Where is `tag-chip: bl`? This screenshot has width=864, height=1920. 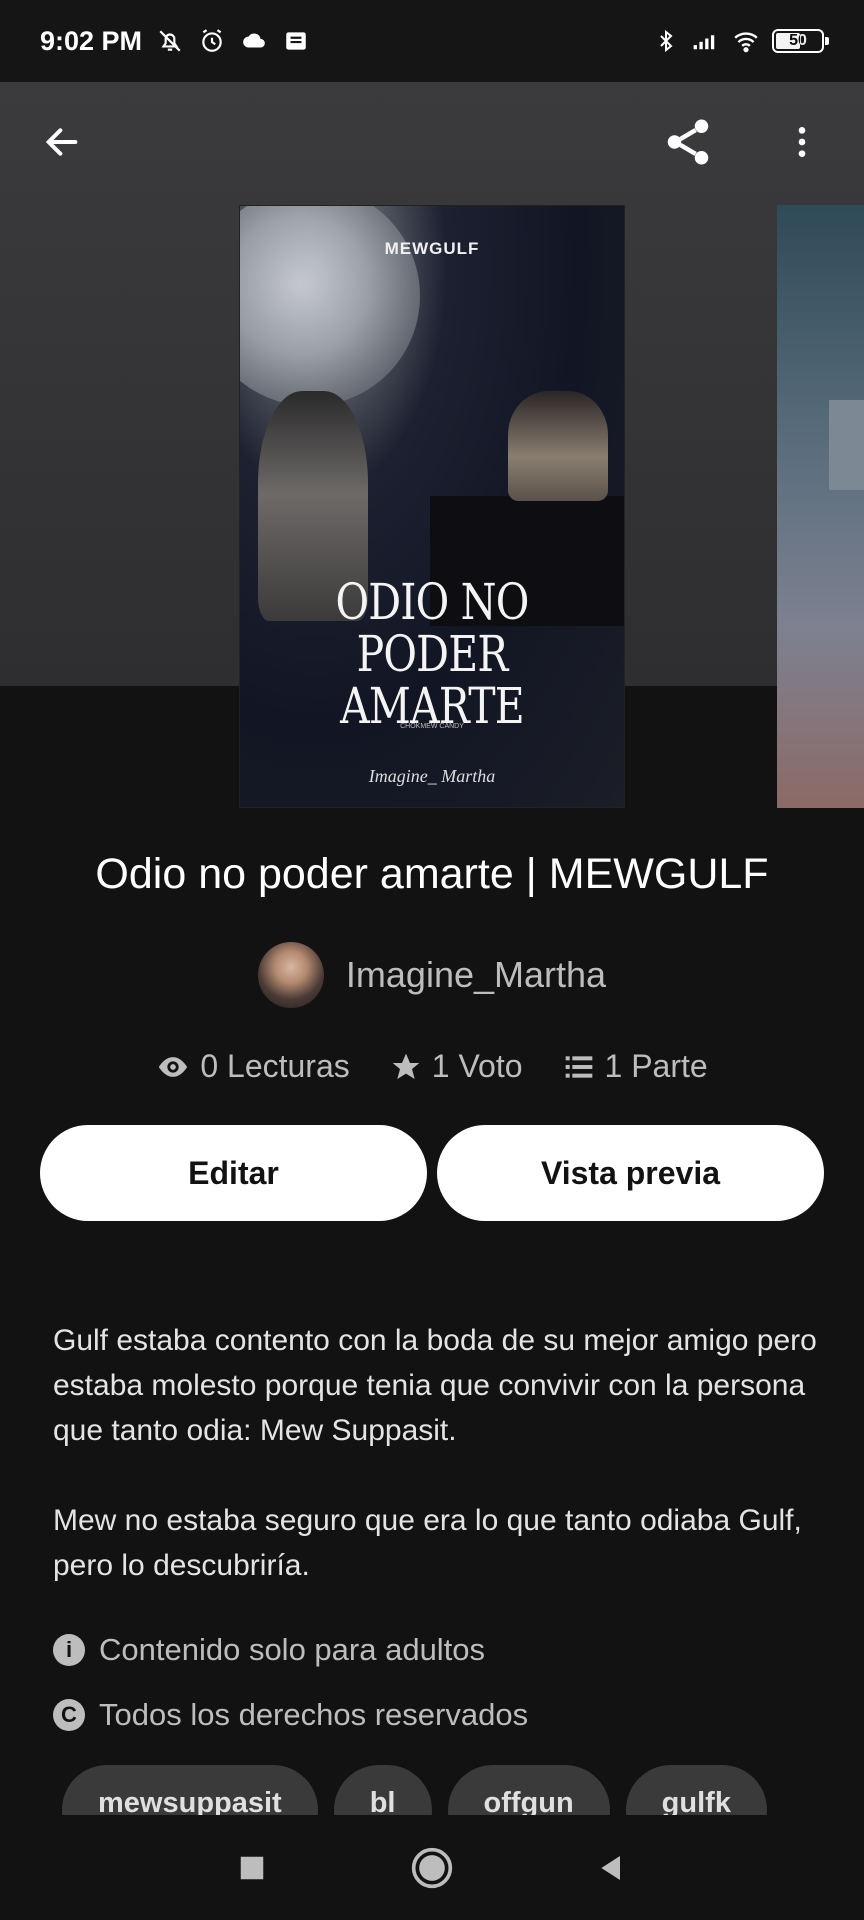
tag-chip: bl is located at coordinates (382, 1790).